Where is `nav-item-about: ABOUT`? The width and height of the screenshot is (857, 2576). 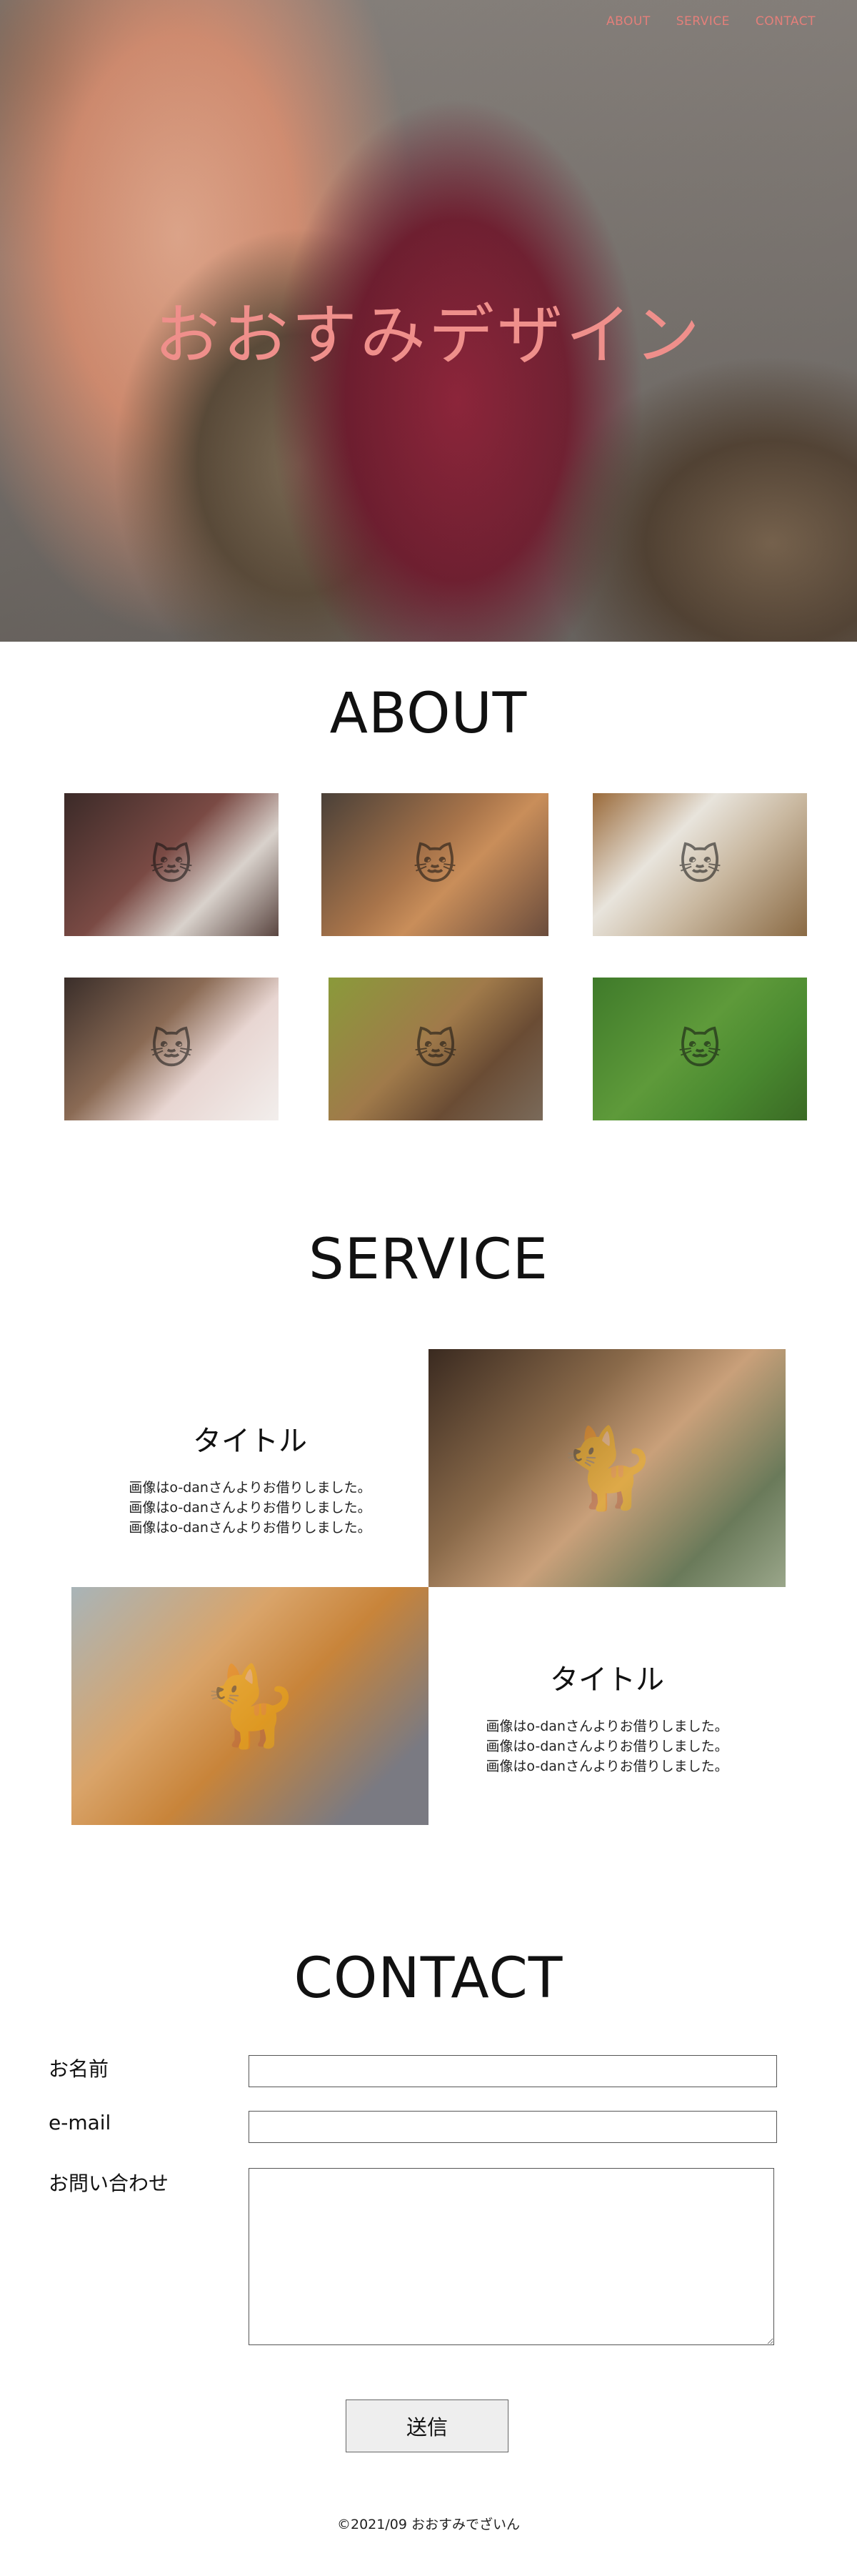
nav-item-about: ABOUT is located at coordinates (628, 21).